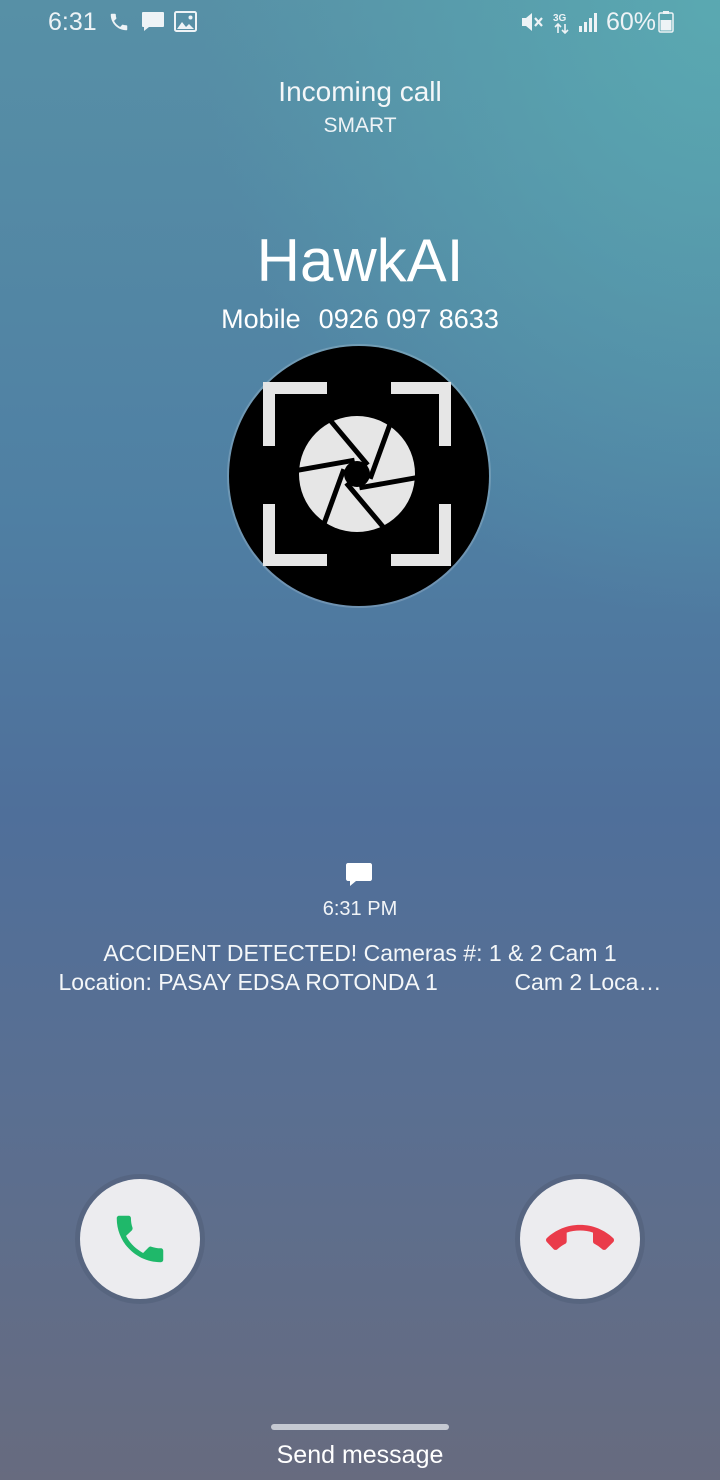 This screenshot has width=720, height=1480. I want to click on mute-icon, so click(532, 22).